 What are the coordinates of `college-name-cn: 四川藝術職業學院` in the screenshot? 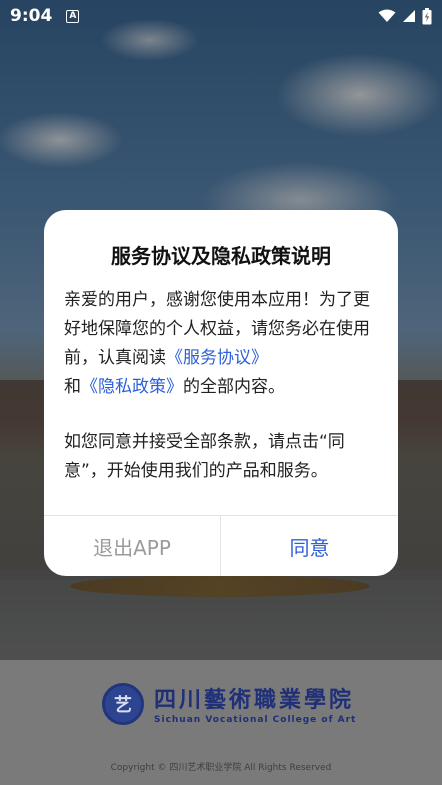 It's located at (254, 700).